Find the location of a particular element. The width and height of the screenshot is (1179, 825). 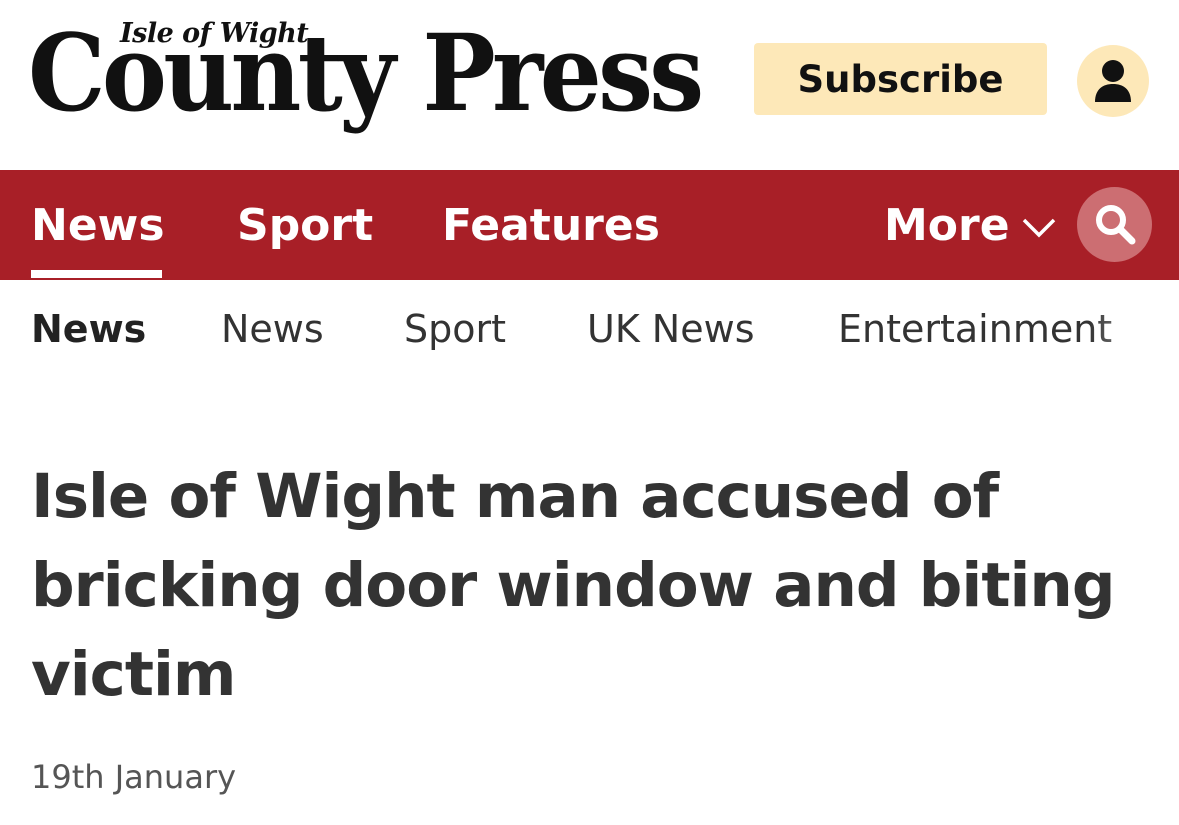

active-nav-indicator is located at coordinates (96, 274).